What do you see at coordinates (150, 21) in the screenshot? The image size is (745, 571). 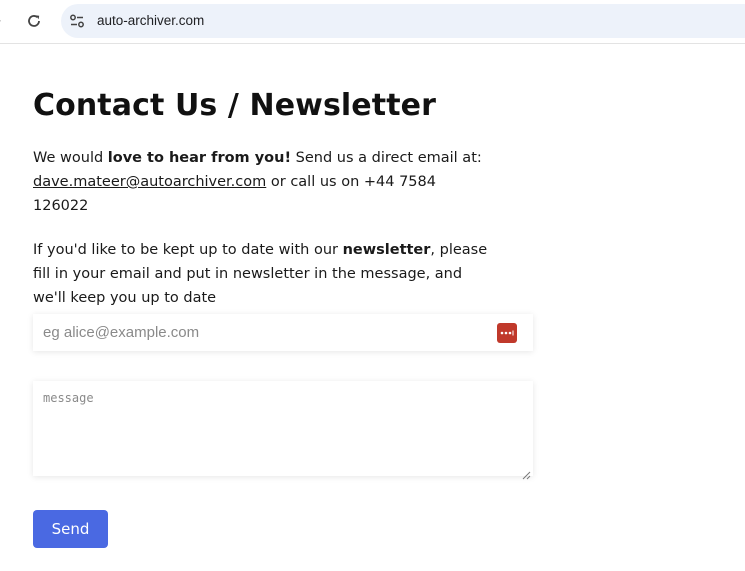 I see `url-text: auto-archiver.com` at bounding box center [150, 21].